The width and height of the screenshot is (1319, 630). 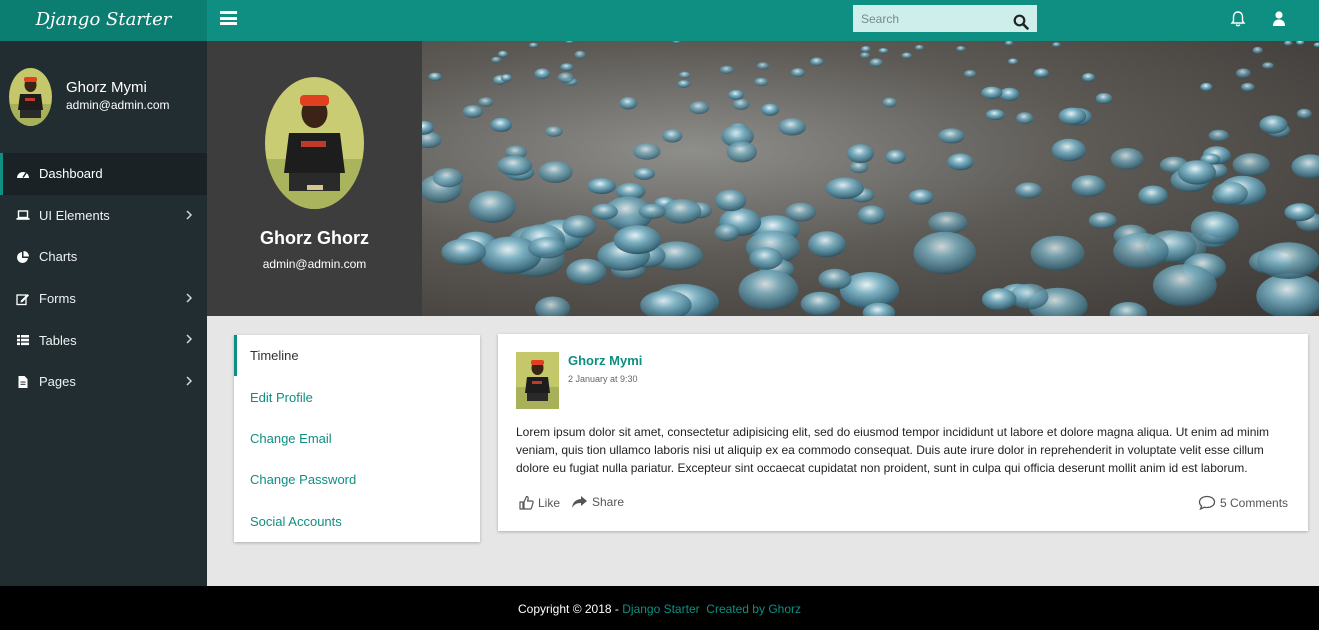 I want to click on dashboard-icon, so click(x=23, y=174).